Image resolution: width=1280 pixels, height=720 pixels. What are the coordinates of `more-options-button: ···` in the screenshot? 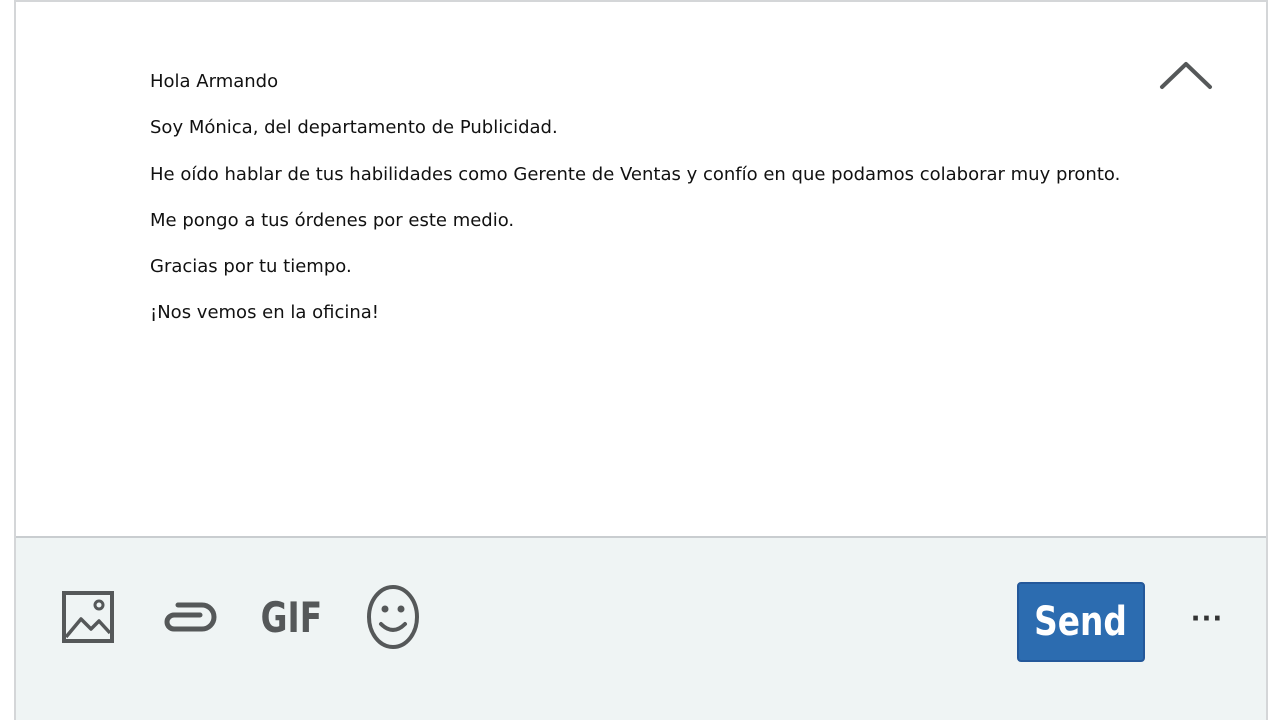 It's located at (1207, 619).